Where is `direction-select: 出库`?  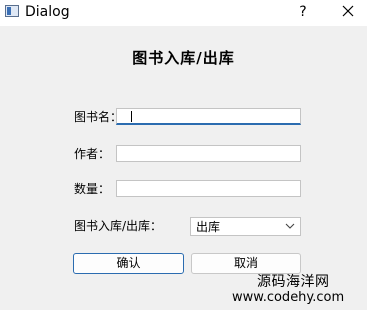 direction-select: 出库 is located at coordinates (245, 226).